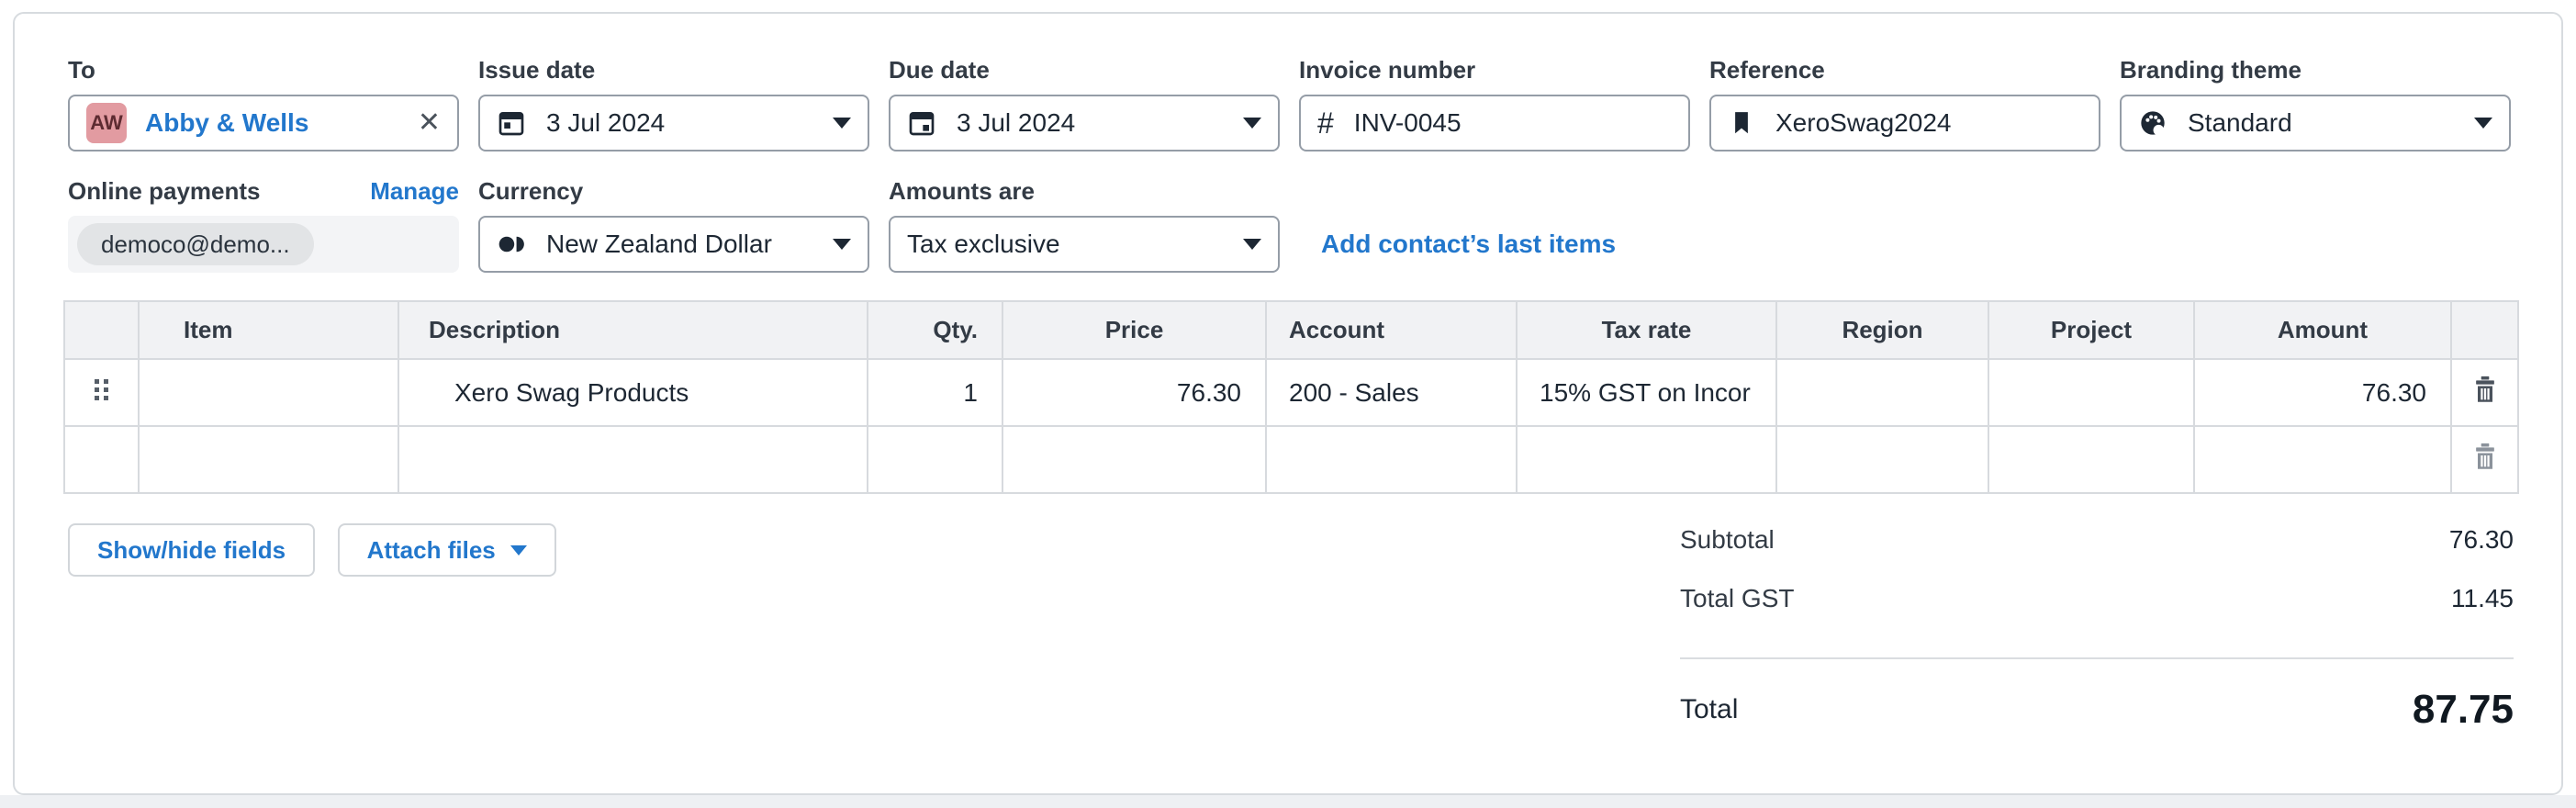  I want to click on reference-field: Reference XeroSwag2024, so click(1904, 104).